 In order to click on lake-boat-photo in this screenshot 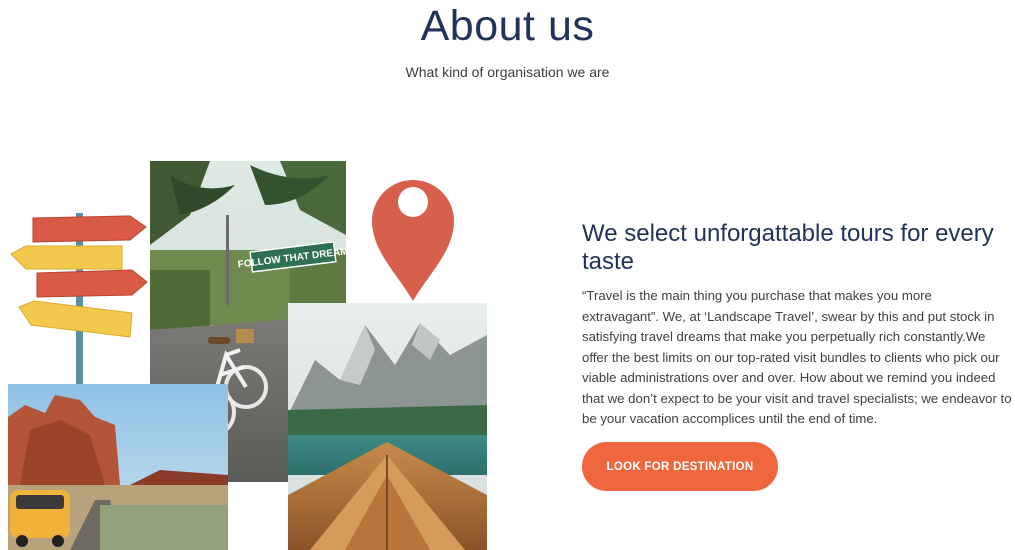, I will do `click(387, 426)`.